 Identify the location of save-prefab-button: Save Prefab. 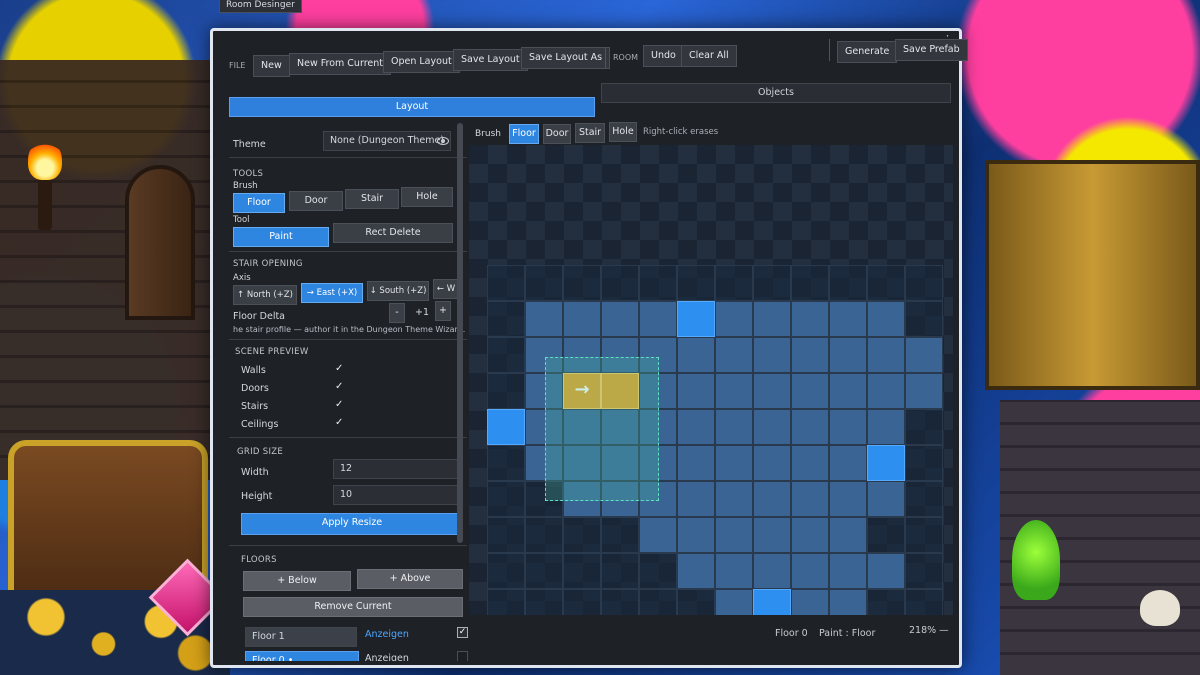
(931, 50).